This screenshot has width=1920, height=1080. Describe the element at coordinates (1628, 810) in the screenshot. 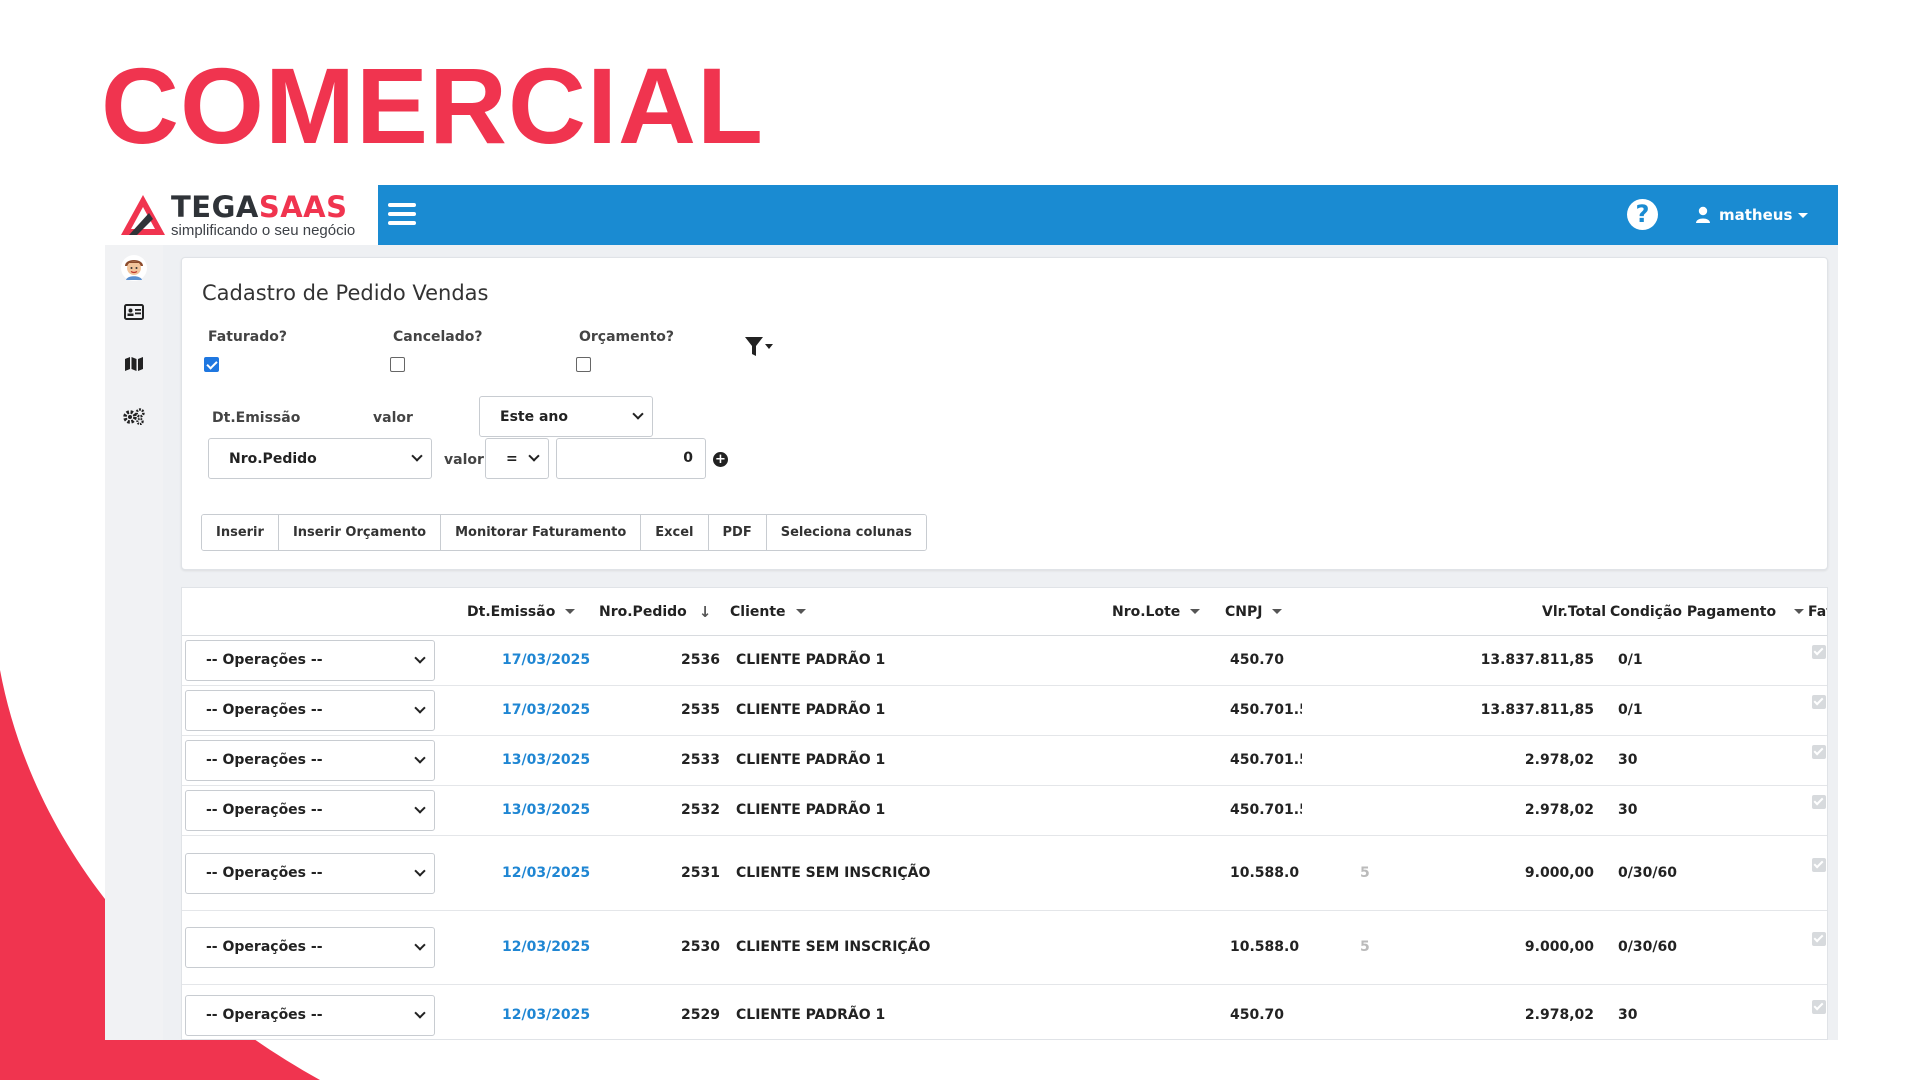

I see `cell-condicao: 30` at that location.